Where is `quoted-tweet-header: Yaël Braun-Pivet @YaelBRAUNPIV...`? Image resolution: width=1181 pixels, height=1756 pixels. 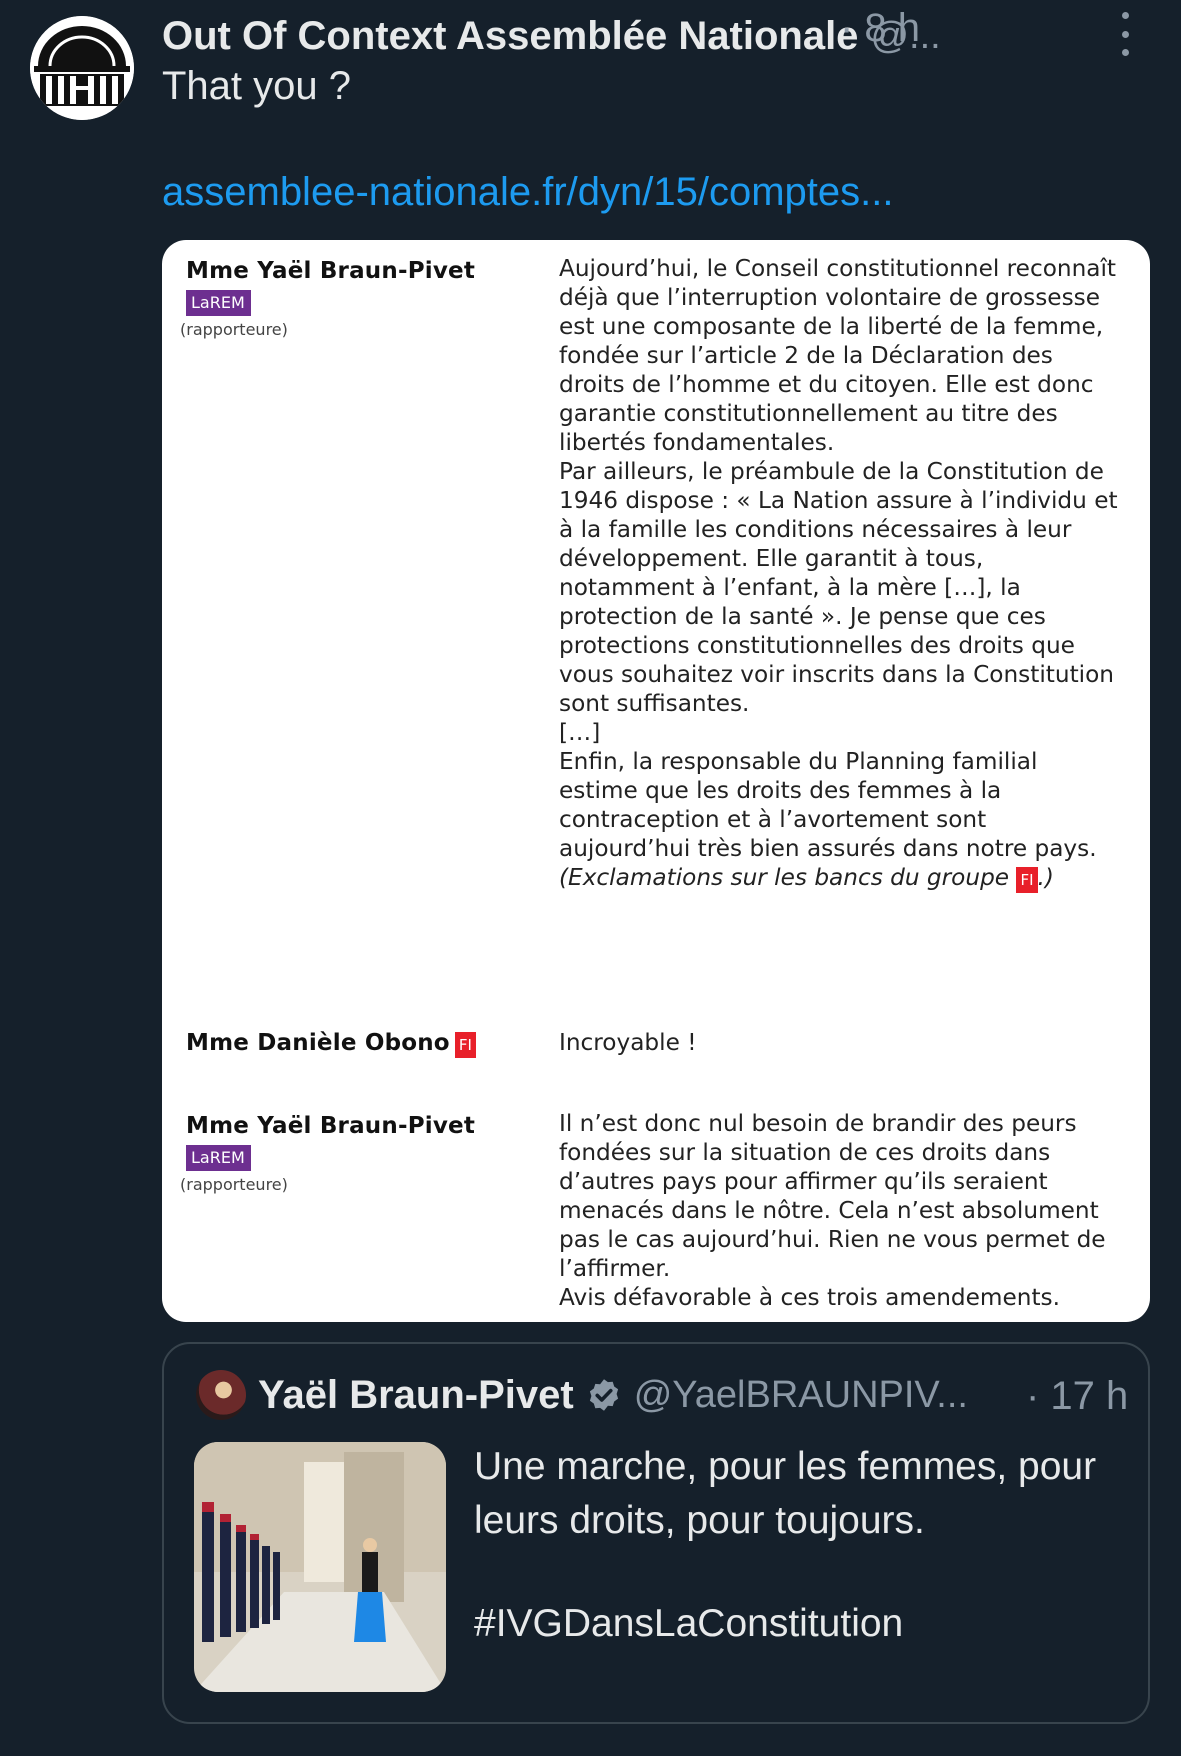
quoted-tweet-header: Yaël Braun-Pivet @YaelBRAUNPIV... is located at coordinates (613, 1395).